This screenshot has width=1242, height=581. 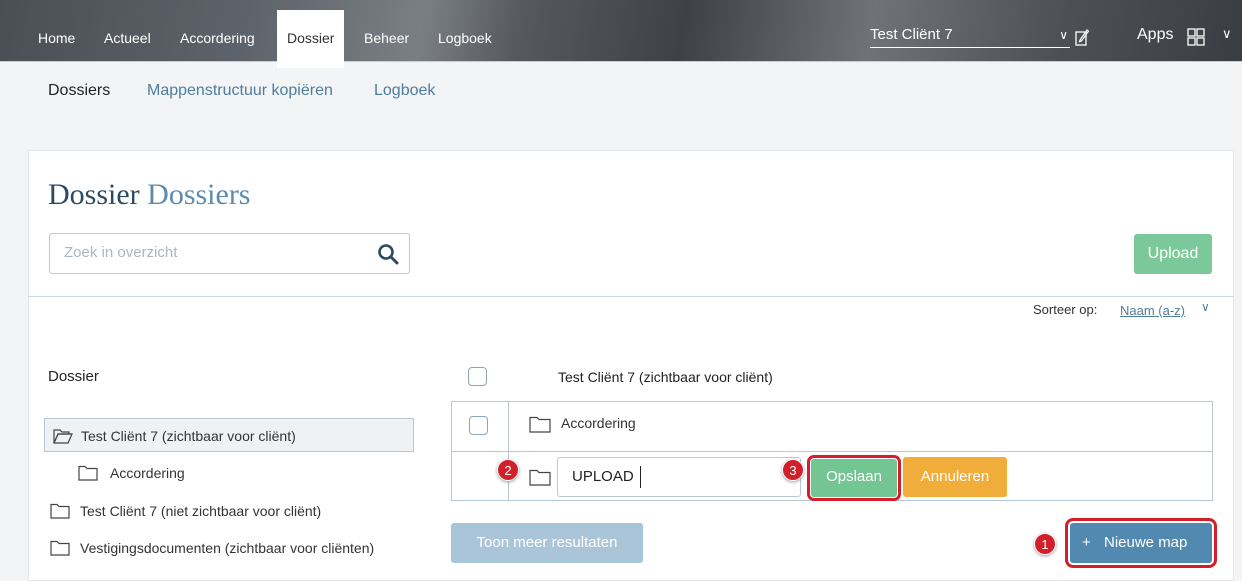 I want to click on sort-chevron-down-icon: ∨, so click(x=1205, y=307).